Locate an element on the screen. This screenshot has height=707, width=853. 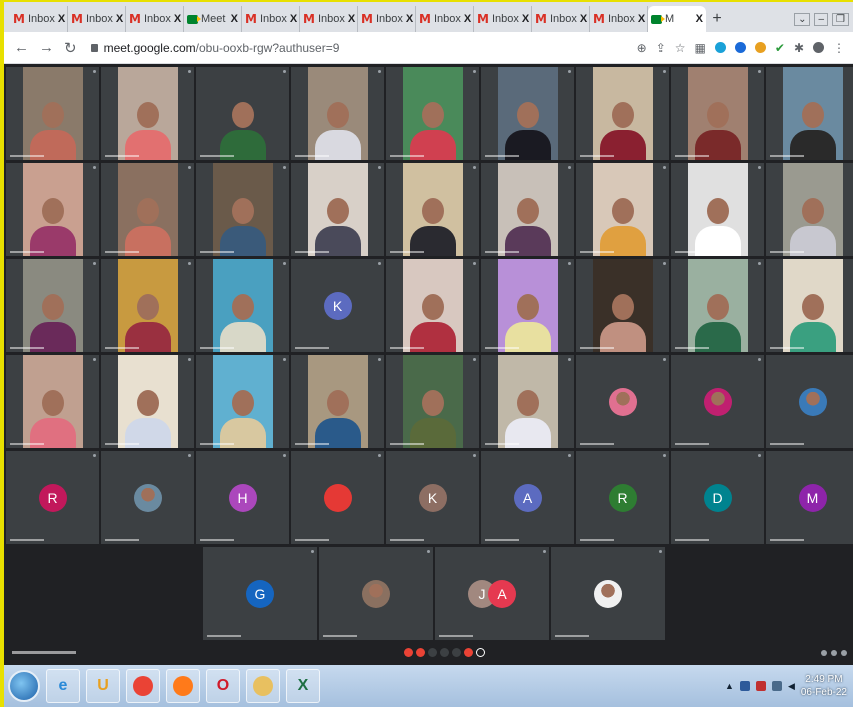
back-icon: ← is located at coordinates (21, 47).